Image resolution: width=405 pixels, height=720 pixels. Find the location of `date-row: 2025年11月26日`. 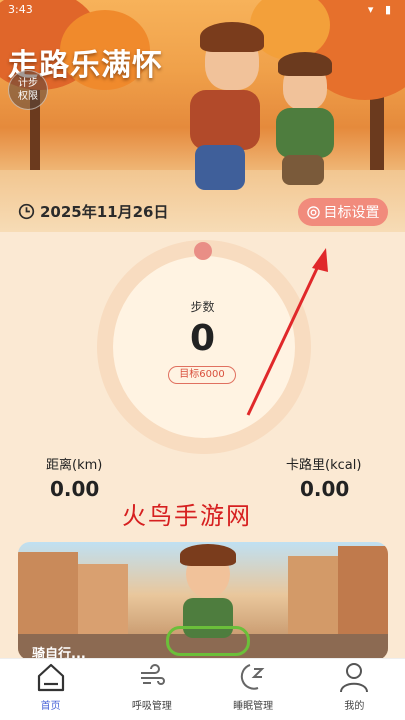

date-row: 2025年11月26日 is located at coordinates (93, 211).